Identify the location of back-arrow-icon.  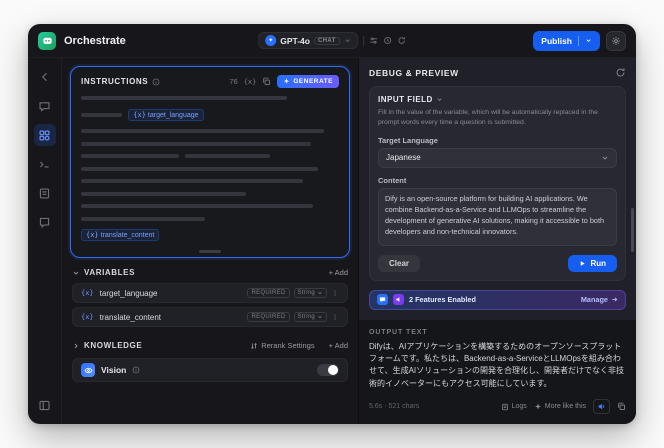
(45, 77).